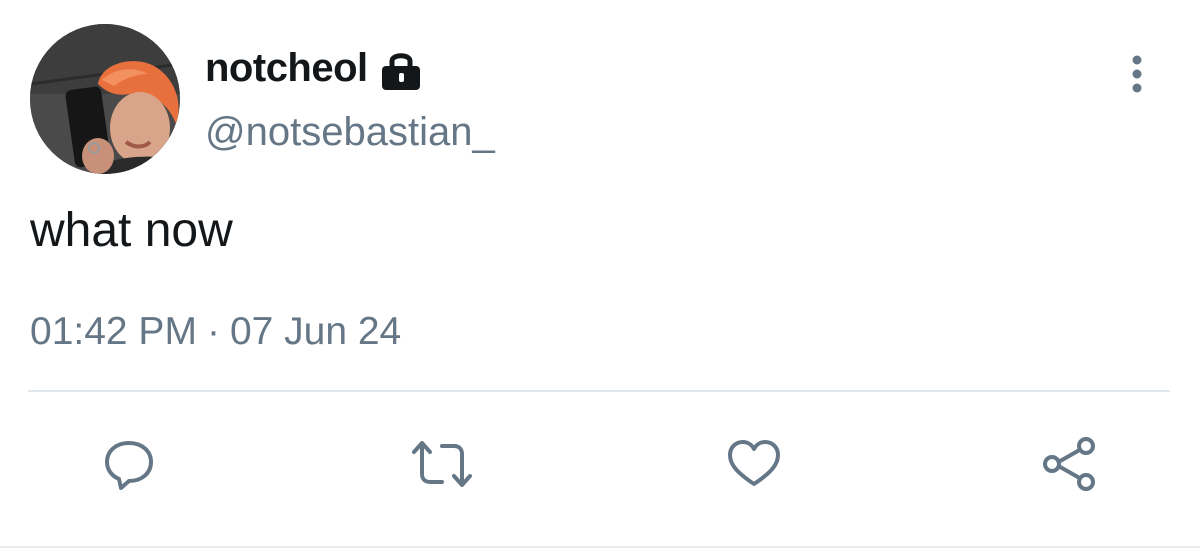 This screenshot has width=1200, height=551. I want to click on avatar, so click(105, 99).